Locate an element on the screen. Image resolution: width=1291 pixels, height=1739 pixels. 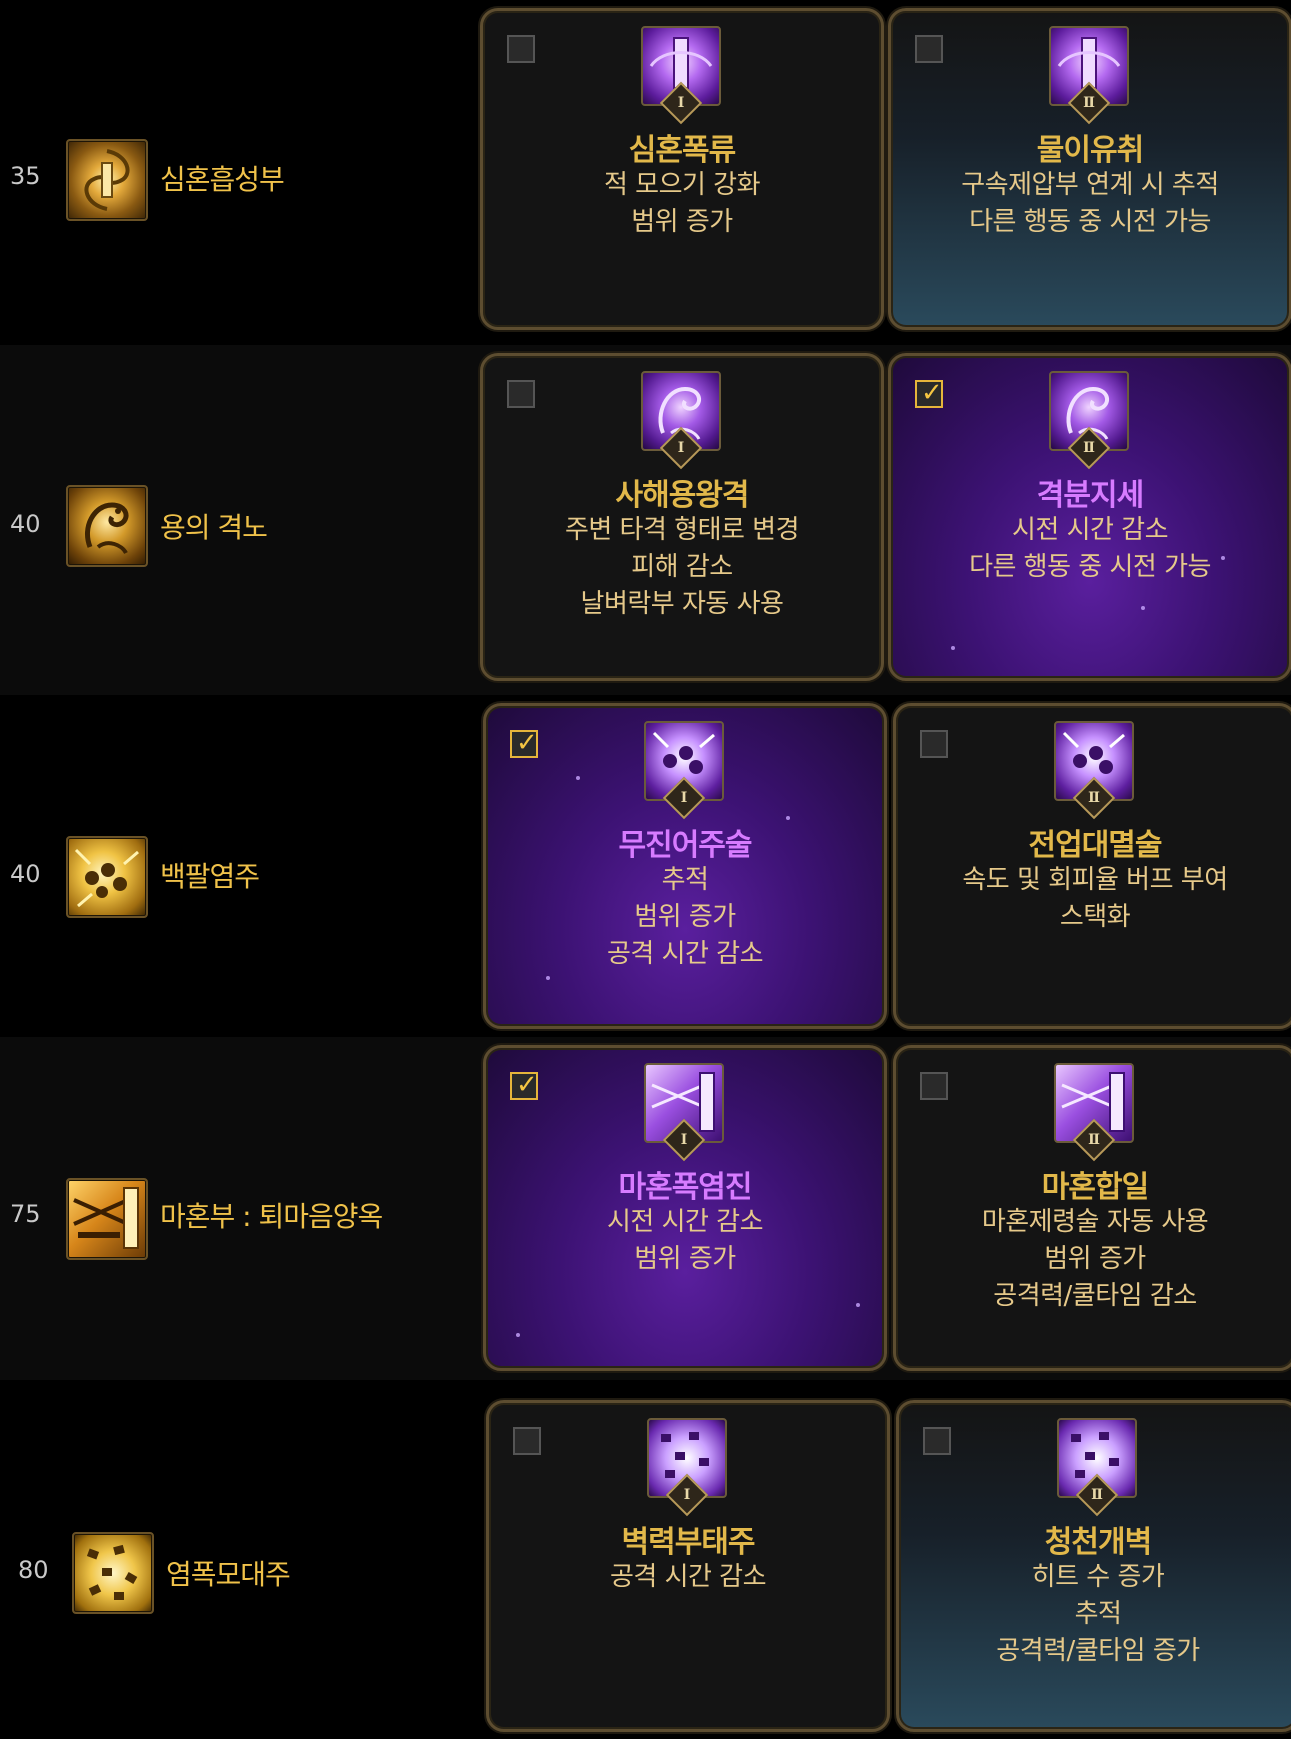
option-card: Ⅰ 사해용왕격 주변 타격 형태로 변경 피해 감소 날벼락부 자동 사용 is located at coordinates (682, 517).